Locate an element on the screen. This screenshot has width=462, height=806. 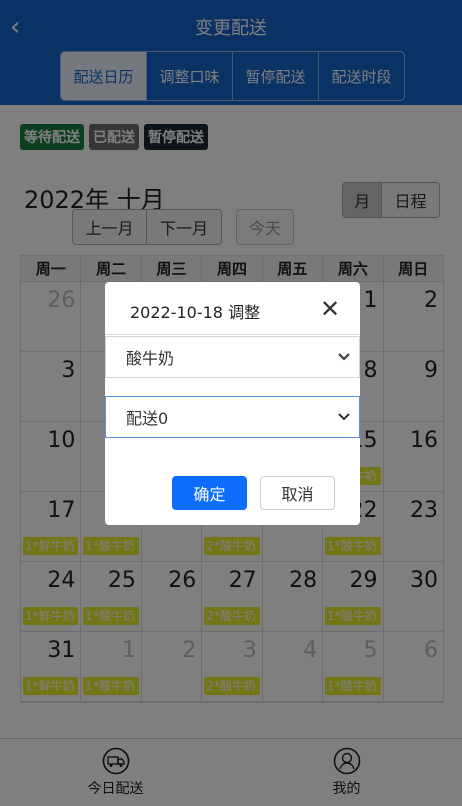
flavor-select: 酸牛奶 is located at coordinates (232, 357).